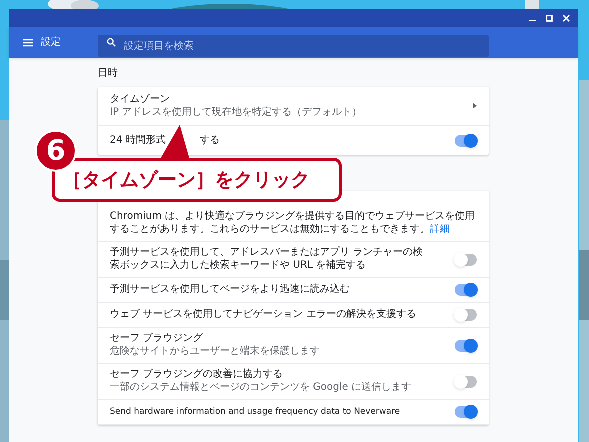  What do you see at coordinates (256, 412) in the screenshot?
I see `setting-title: Send hardware information and usage frequency data to Neverware` at bounding box center [256, 412].